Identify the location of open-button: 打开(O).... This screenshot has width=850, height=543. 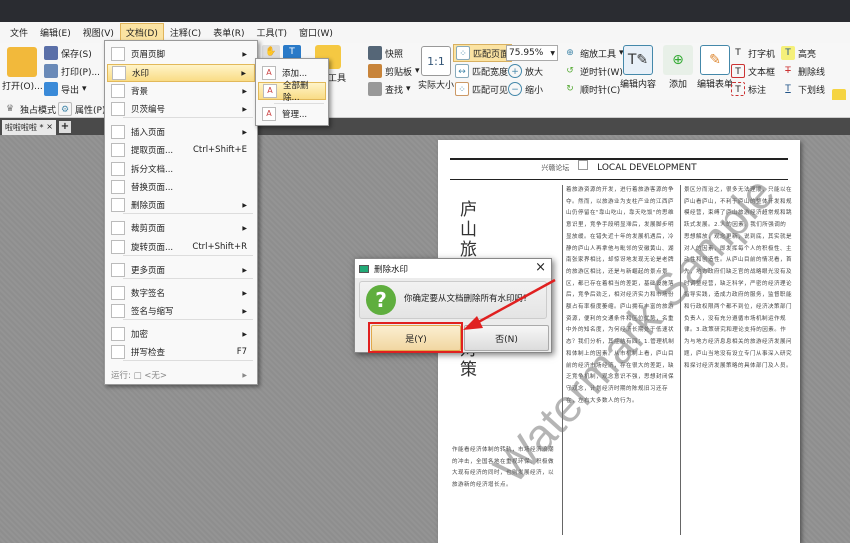
(22, 69).